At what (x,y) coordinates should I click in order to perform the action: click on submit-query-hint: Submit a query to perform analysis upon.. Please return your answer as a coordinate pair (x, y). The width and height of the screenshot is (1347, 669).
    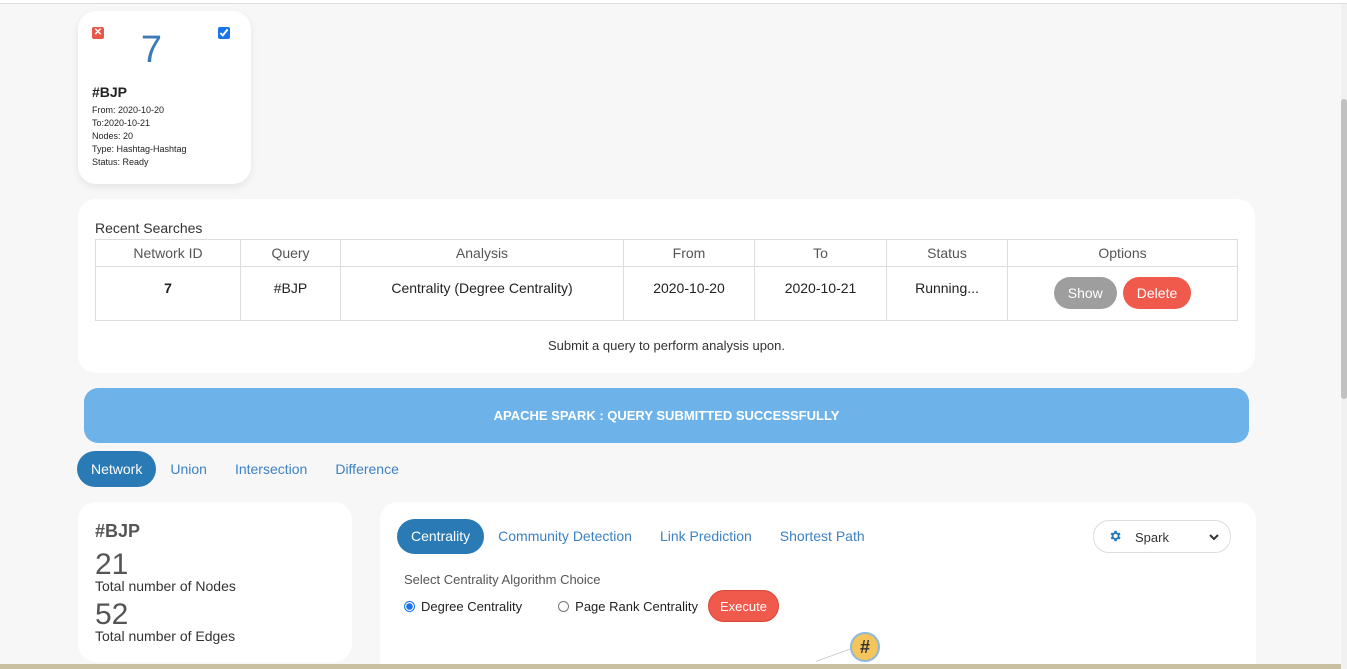
    Looking at the image, I should click on (666, 345).